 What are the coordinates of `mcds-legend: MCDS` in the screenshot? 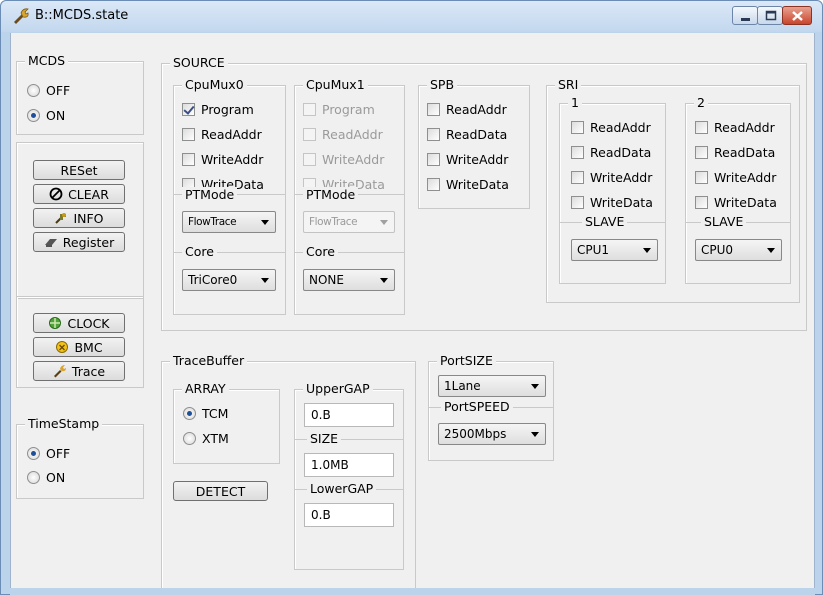 It's located at (47, 61).